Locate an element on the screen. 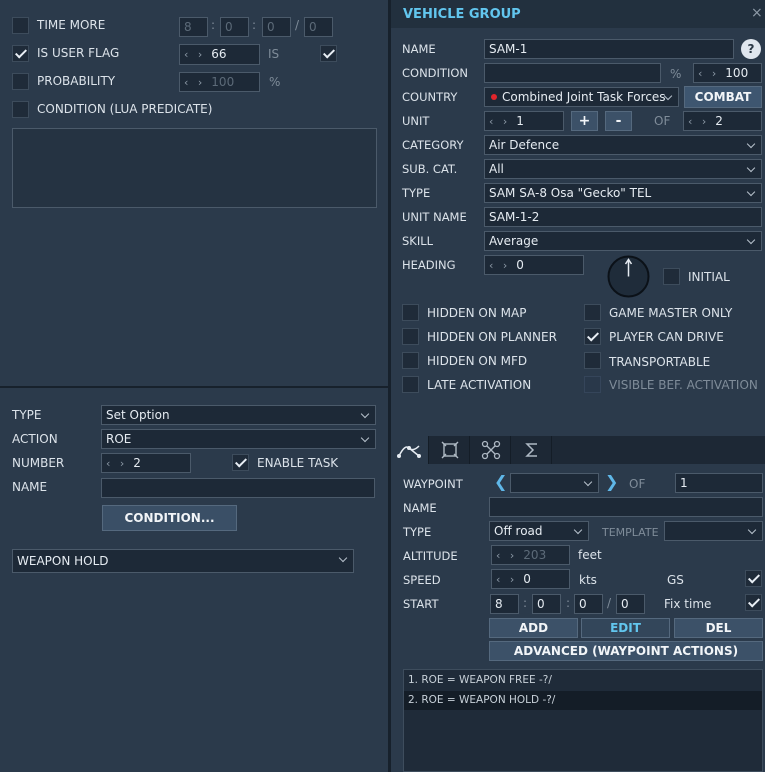  user-flag-stepper: ‹ › 66 is located at coordinates (219, 54).